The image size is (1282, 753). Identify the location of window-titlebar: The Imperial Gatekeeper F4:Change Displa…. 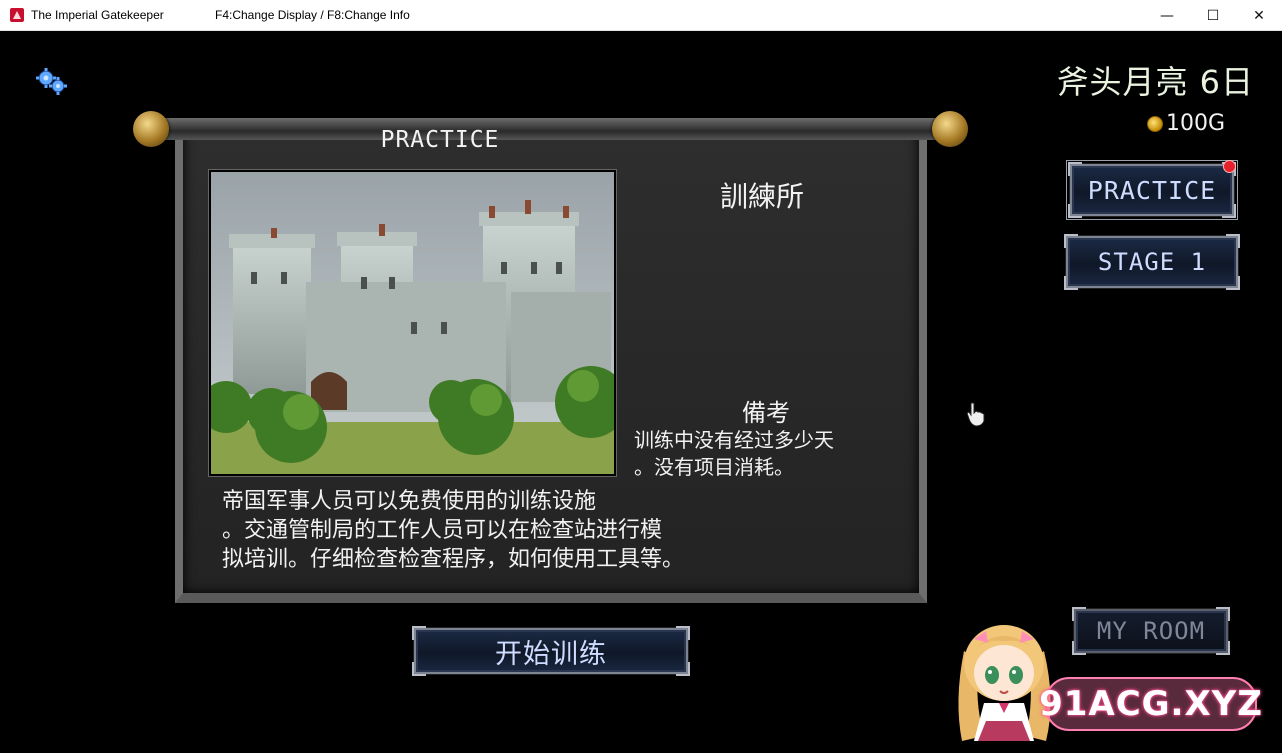
(641, 15).